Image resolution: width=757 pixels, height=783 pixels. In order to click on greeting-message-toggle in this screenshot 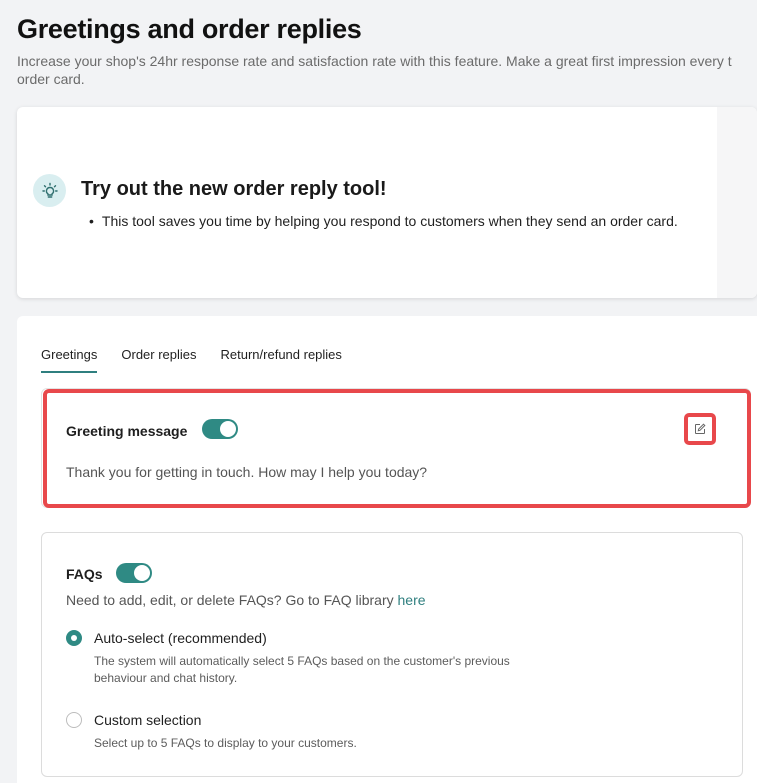, I will do `click(220, 429)`.